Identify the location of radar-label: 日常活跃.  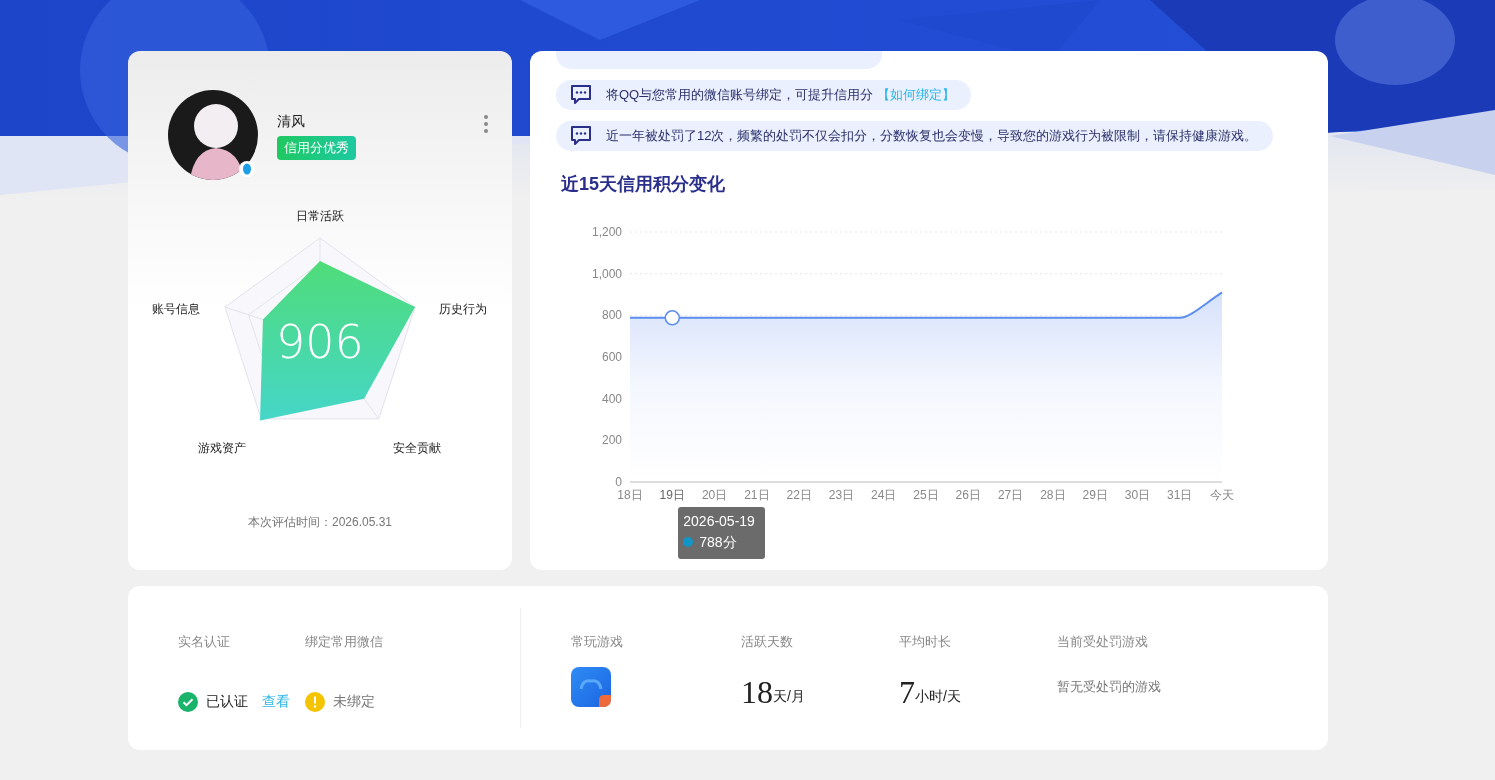
(320, 216).